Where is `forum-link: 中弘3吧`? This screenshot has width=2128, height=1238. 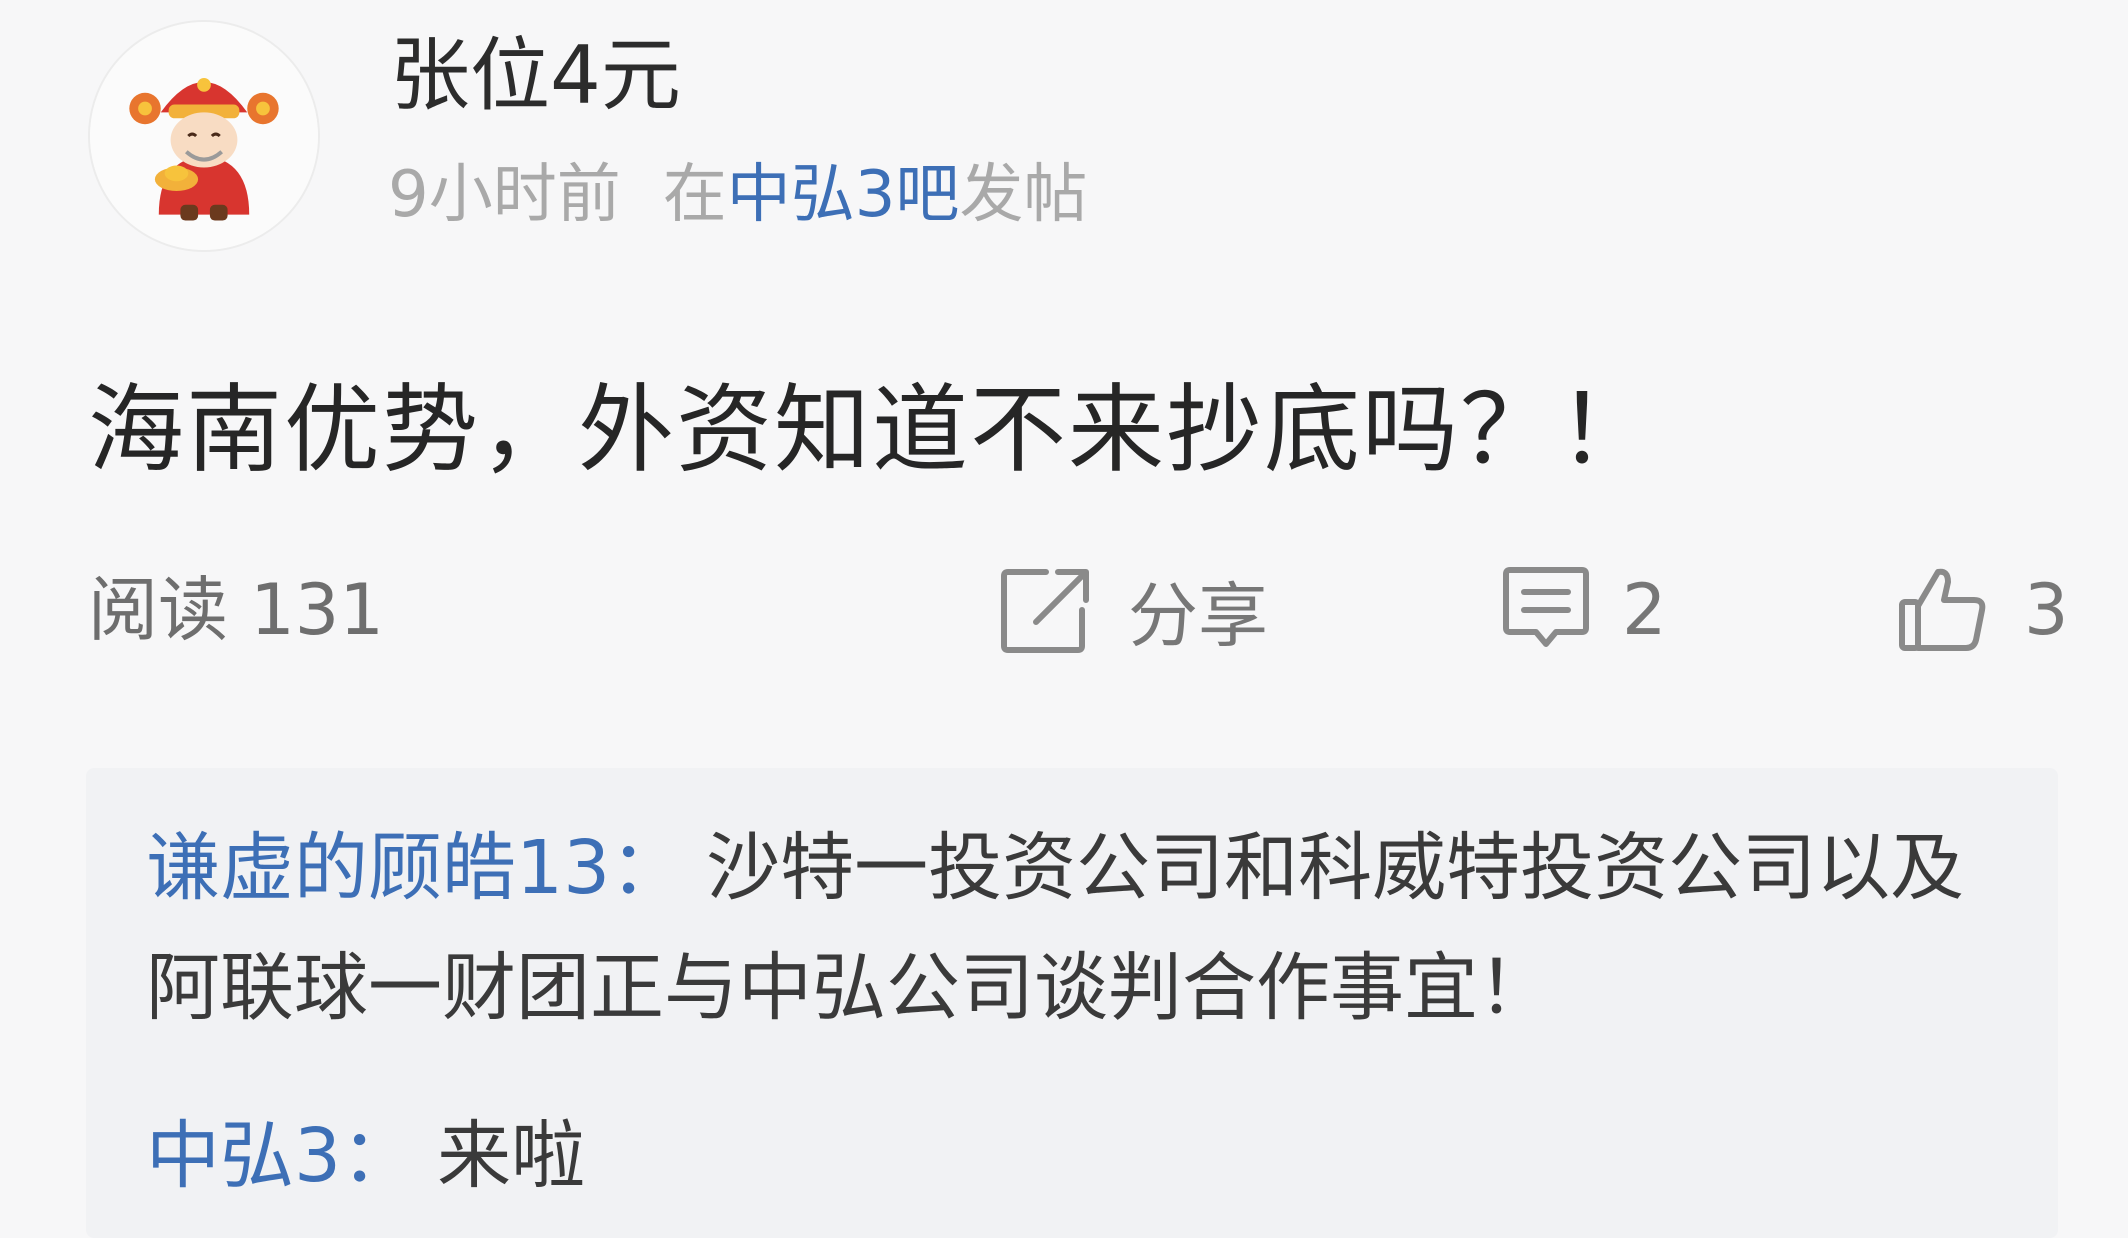
forum-link: 中弘3吧 is located at coordinates (843, 195).